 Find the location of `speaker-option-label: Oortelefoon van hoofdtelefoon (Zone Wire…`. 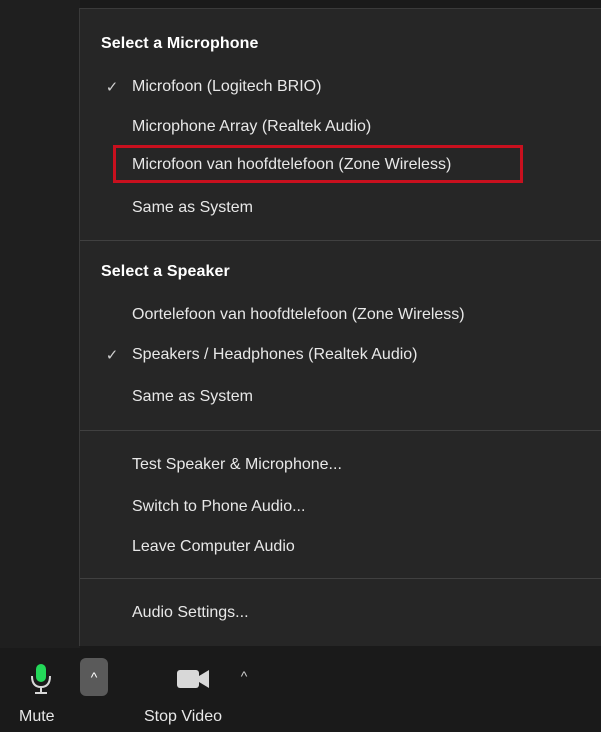

speaker-option-label: Oortelefoon van hoofdtelefoon (Zone Wire… is located at coordinates (298, 314).